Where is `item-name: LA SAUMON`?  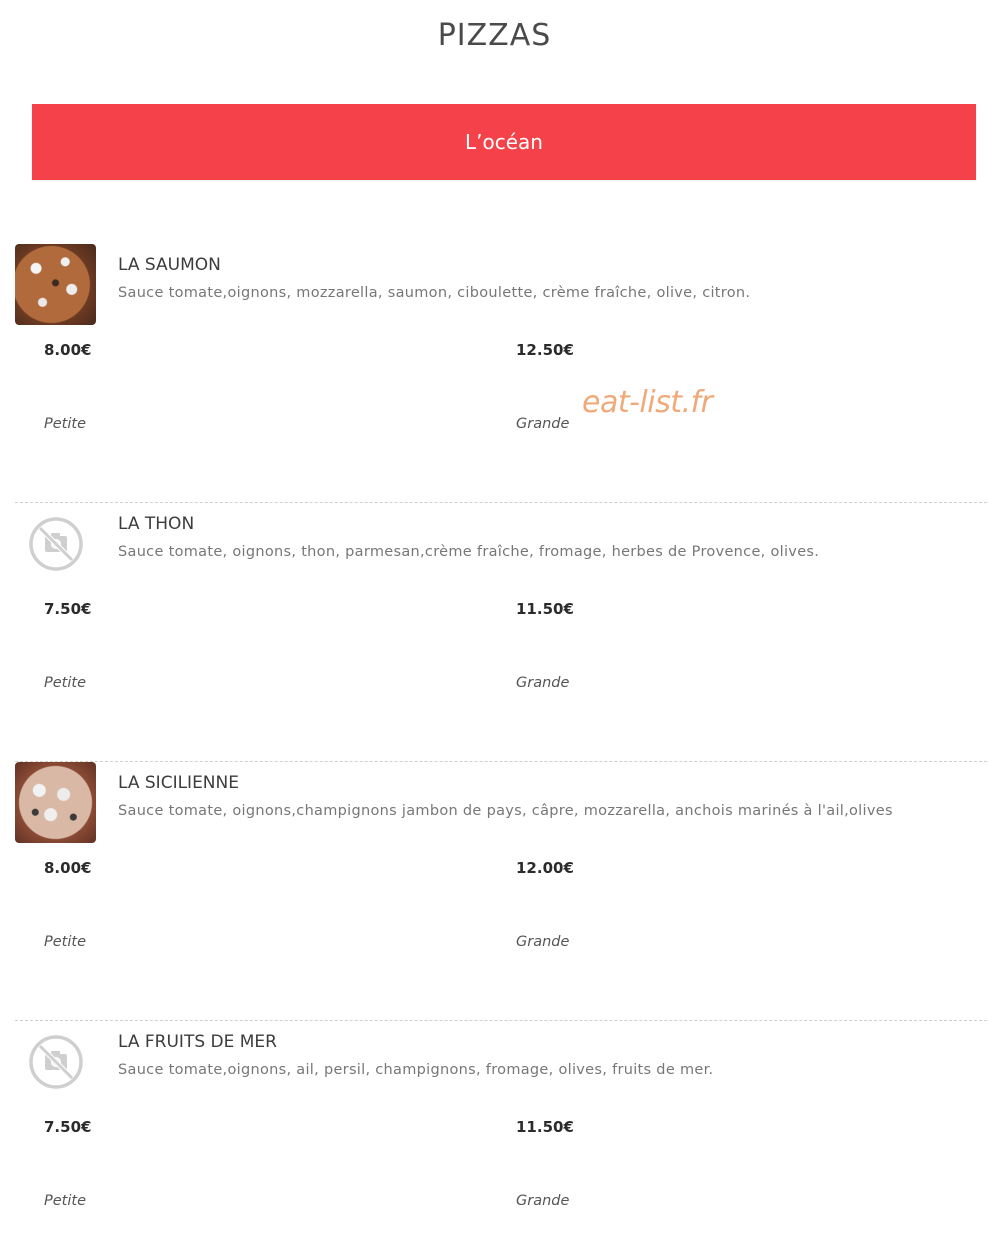 item-name: LA SAUMON is located at coordinates (169, 265).